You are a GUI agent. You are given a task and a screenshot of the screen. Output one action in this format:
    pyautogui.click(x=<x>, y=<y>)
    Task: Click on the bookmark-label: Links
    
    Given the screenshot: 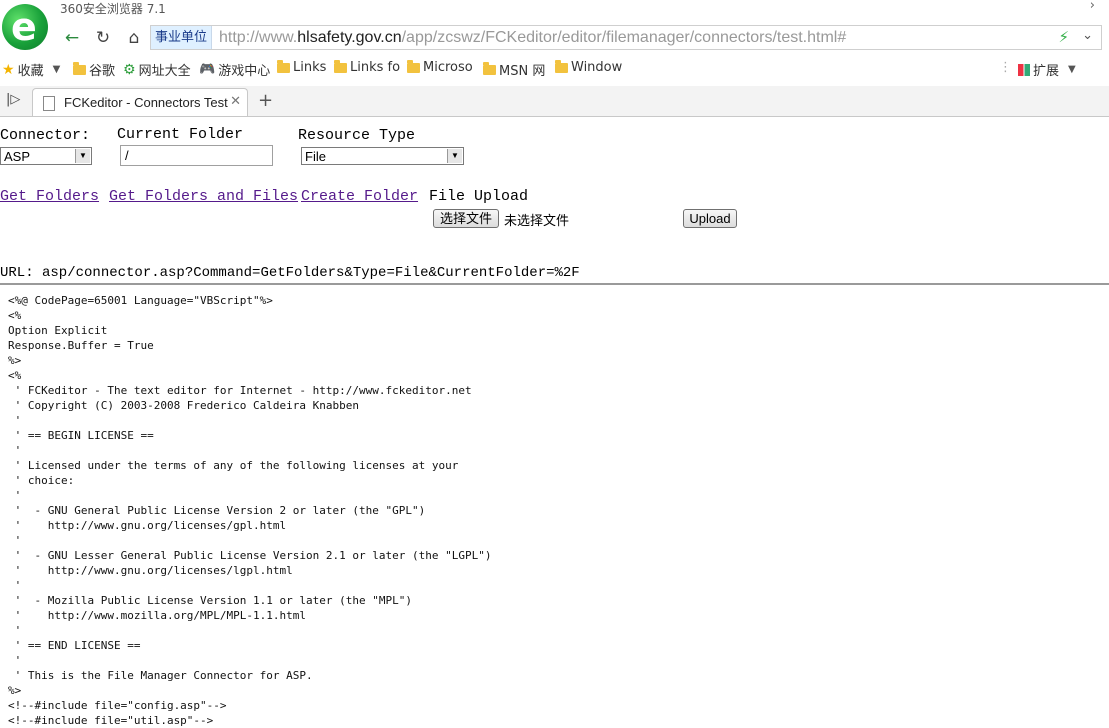 What is the action you would take?
    pyautogui.click(x=310, y=67)
    